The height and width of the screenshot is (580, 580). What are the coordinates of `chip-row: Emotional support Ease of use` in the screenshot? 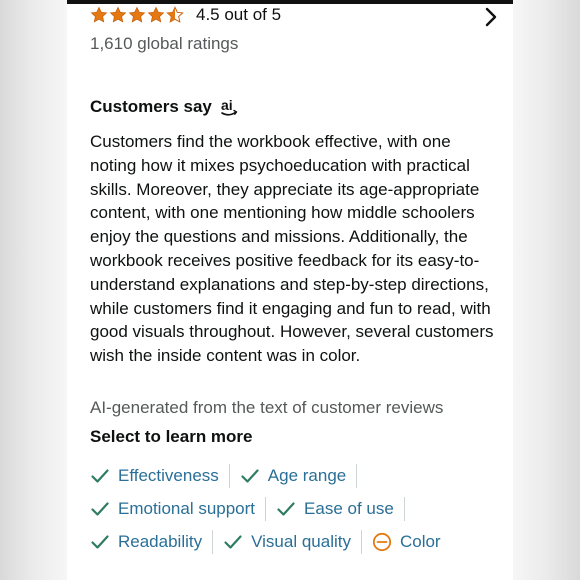 It's located at (295, 508).